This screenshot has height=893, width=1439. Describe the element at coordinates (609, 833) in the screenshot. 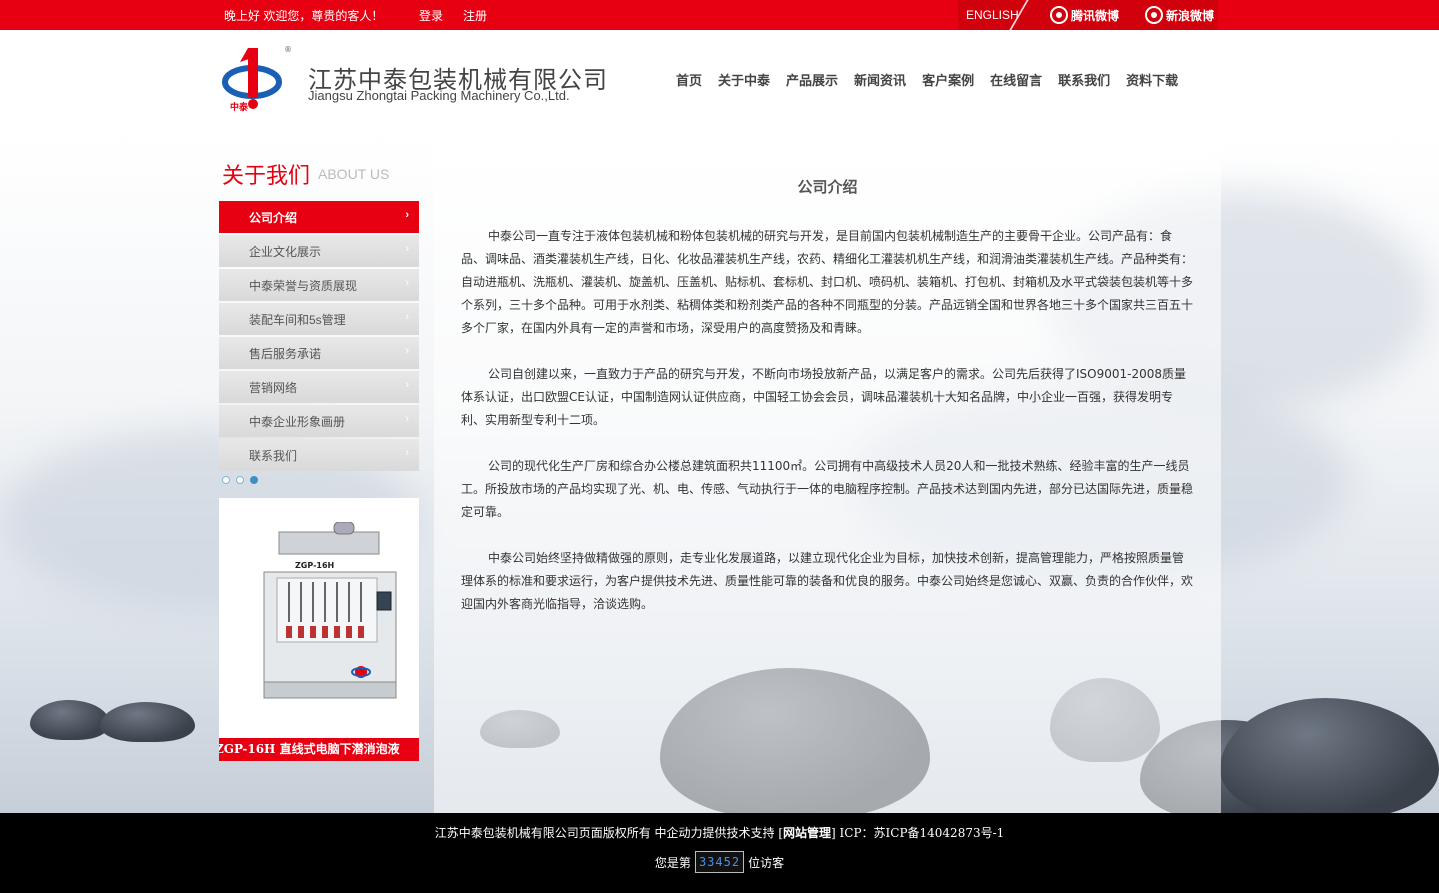

I see `copyright-prefix: 江苏中泰包装机械有限公司页面版权所有 中企动力提供技术支持 [` at that location.